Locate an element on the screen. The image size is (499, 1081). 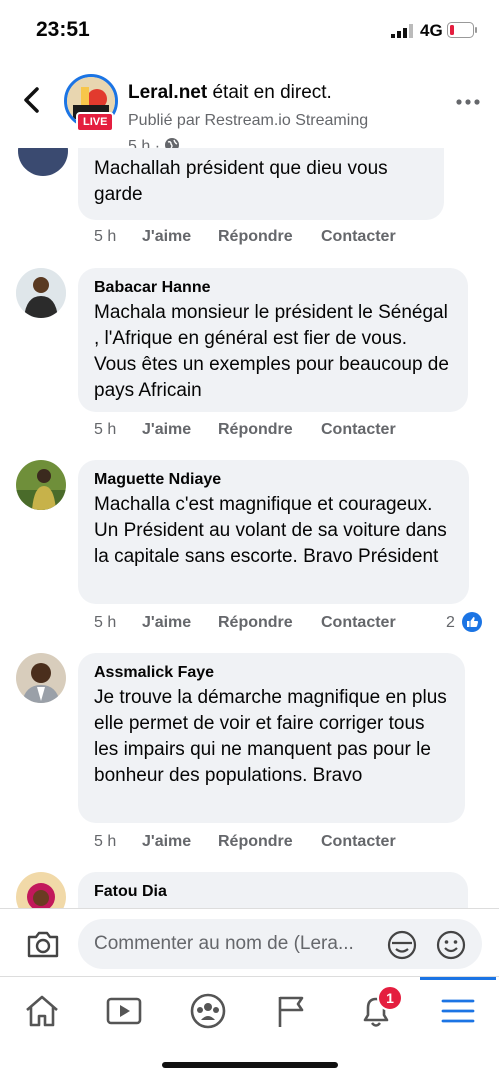
notifications-badge: 1 is located at coordinates (390, 998).